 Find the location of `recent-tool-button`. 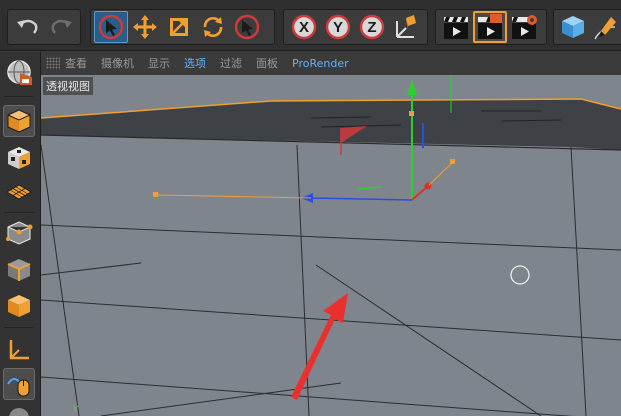

recent-tool-button is located at coordinates (247, 27).